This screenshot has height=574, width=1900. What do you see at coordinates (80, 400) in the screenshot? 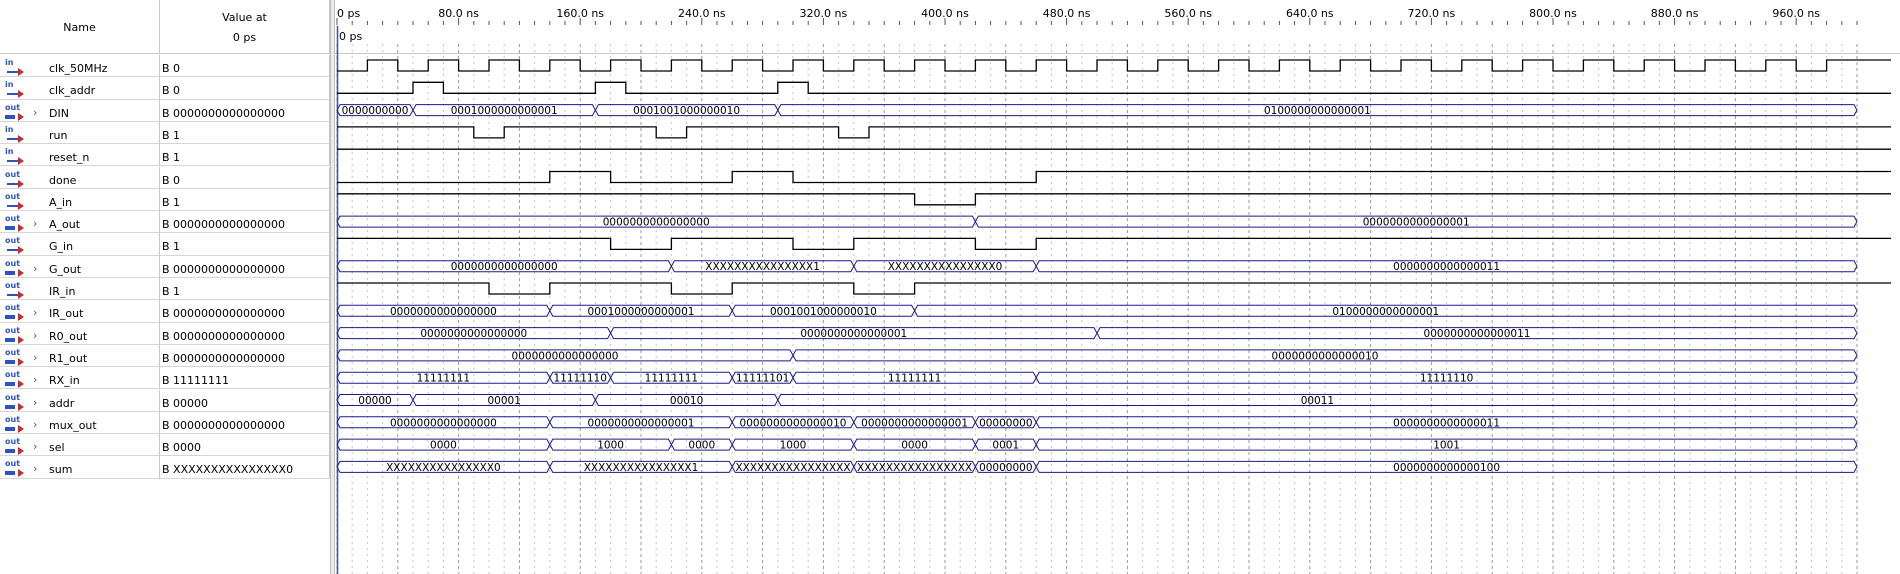
I see `signal-name-cell: out › addr` at bounding box center [80, 400].